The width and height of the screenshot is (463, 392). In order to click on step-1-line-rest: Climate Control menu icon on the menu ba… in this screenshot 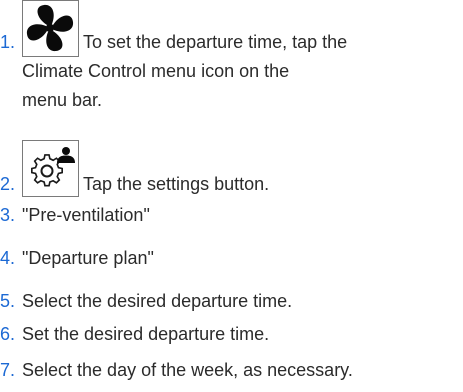, I will do `click(156, 85)`.